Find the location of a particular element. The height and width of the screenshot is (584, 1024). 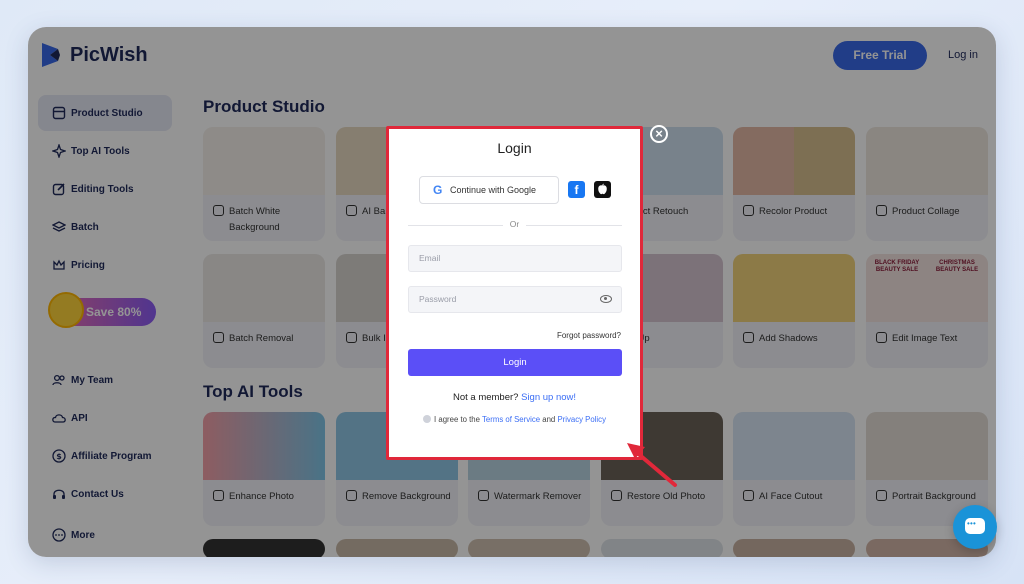

pointer-arrow-icon is located at coordinates (652, 465).